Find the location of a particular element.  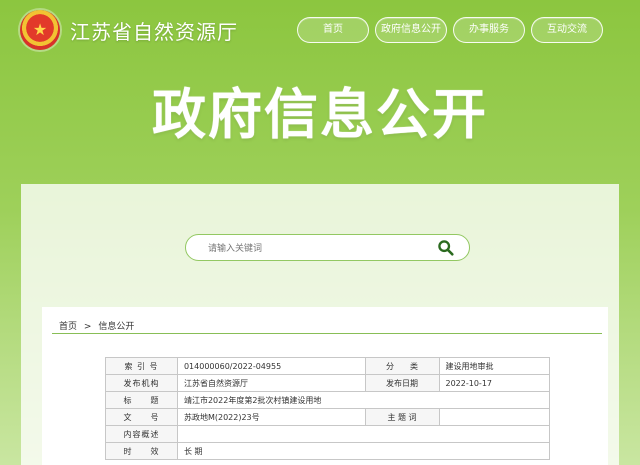

field-label: 发布日期 is located at coordinates (402, 383).